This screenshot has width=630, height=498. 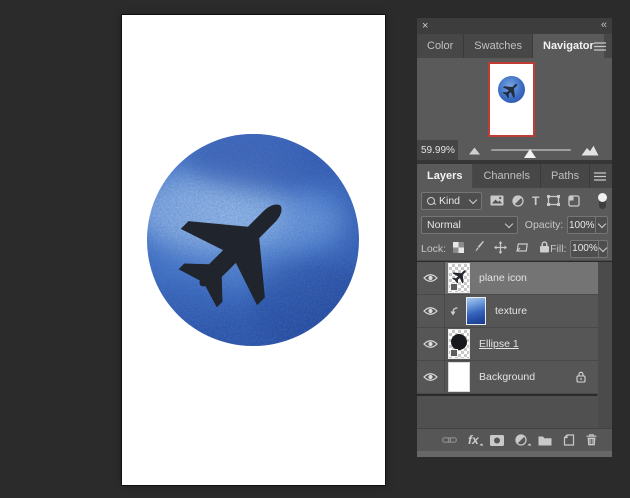 I want to click on layer-list: plane icon texture Ellipse 1 Background, so click(x=507, y=329).